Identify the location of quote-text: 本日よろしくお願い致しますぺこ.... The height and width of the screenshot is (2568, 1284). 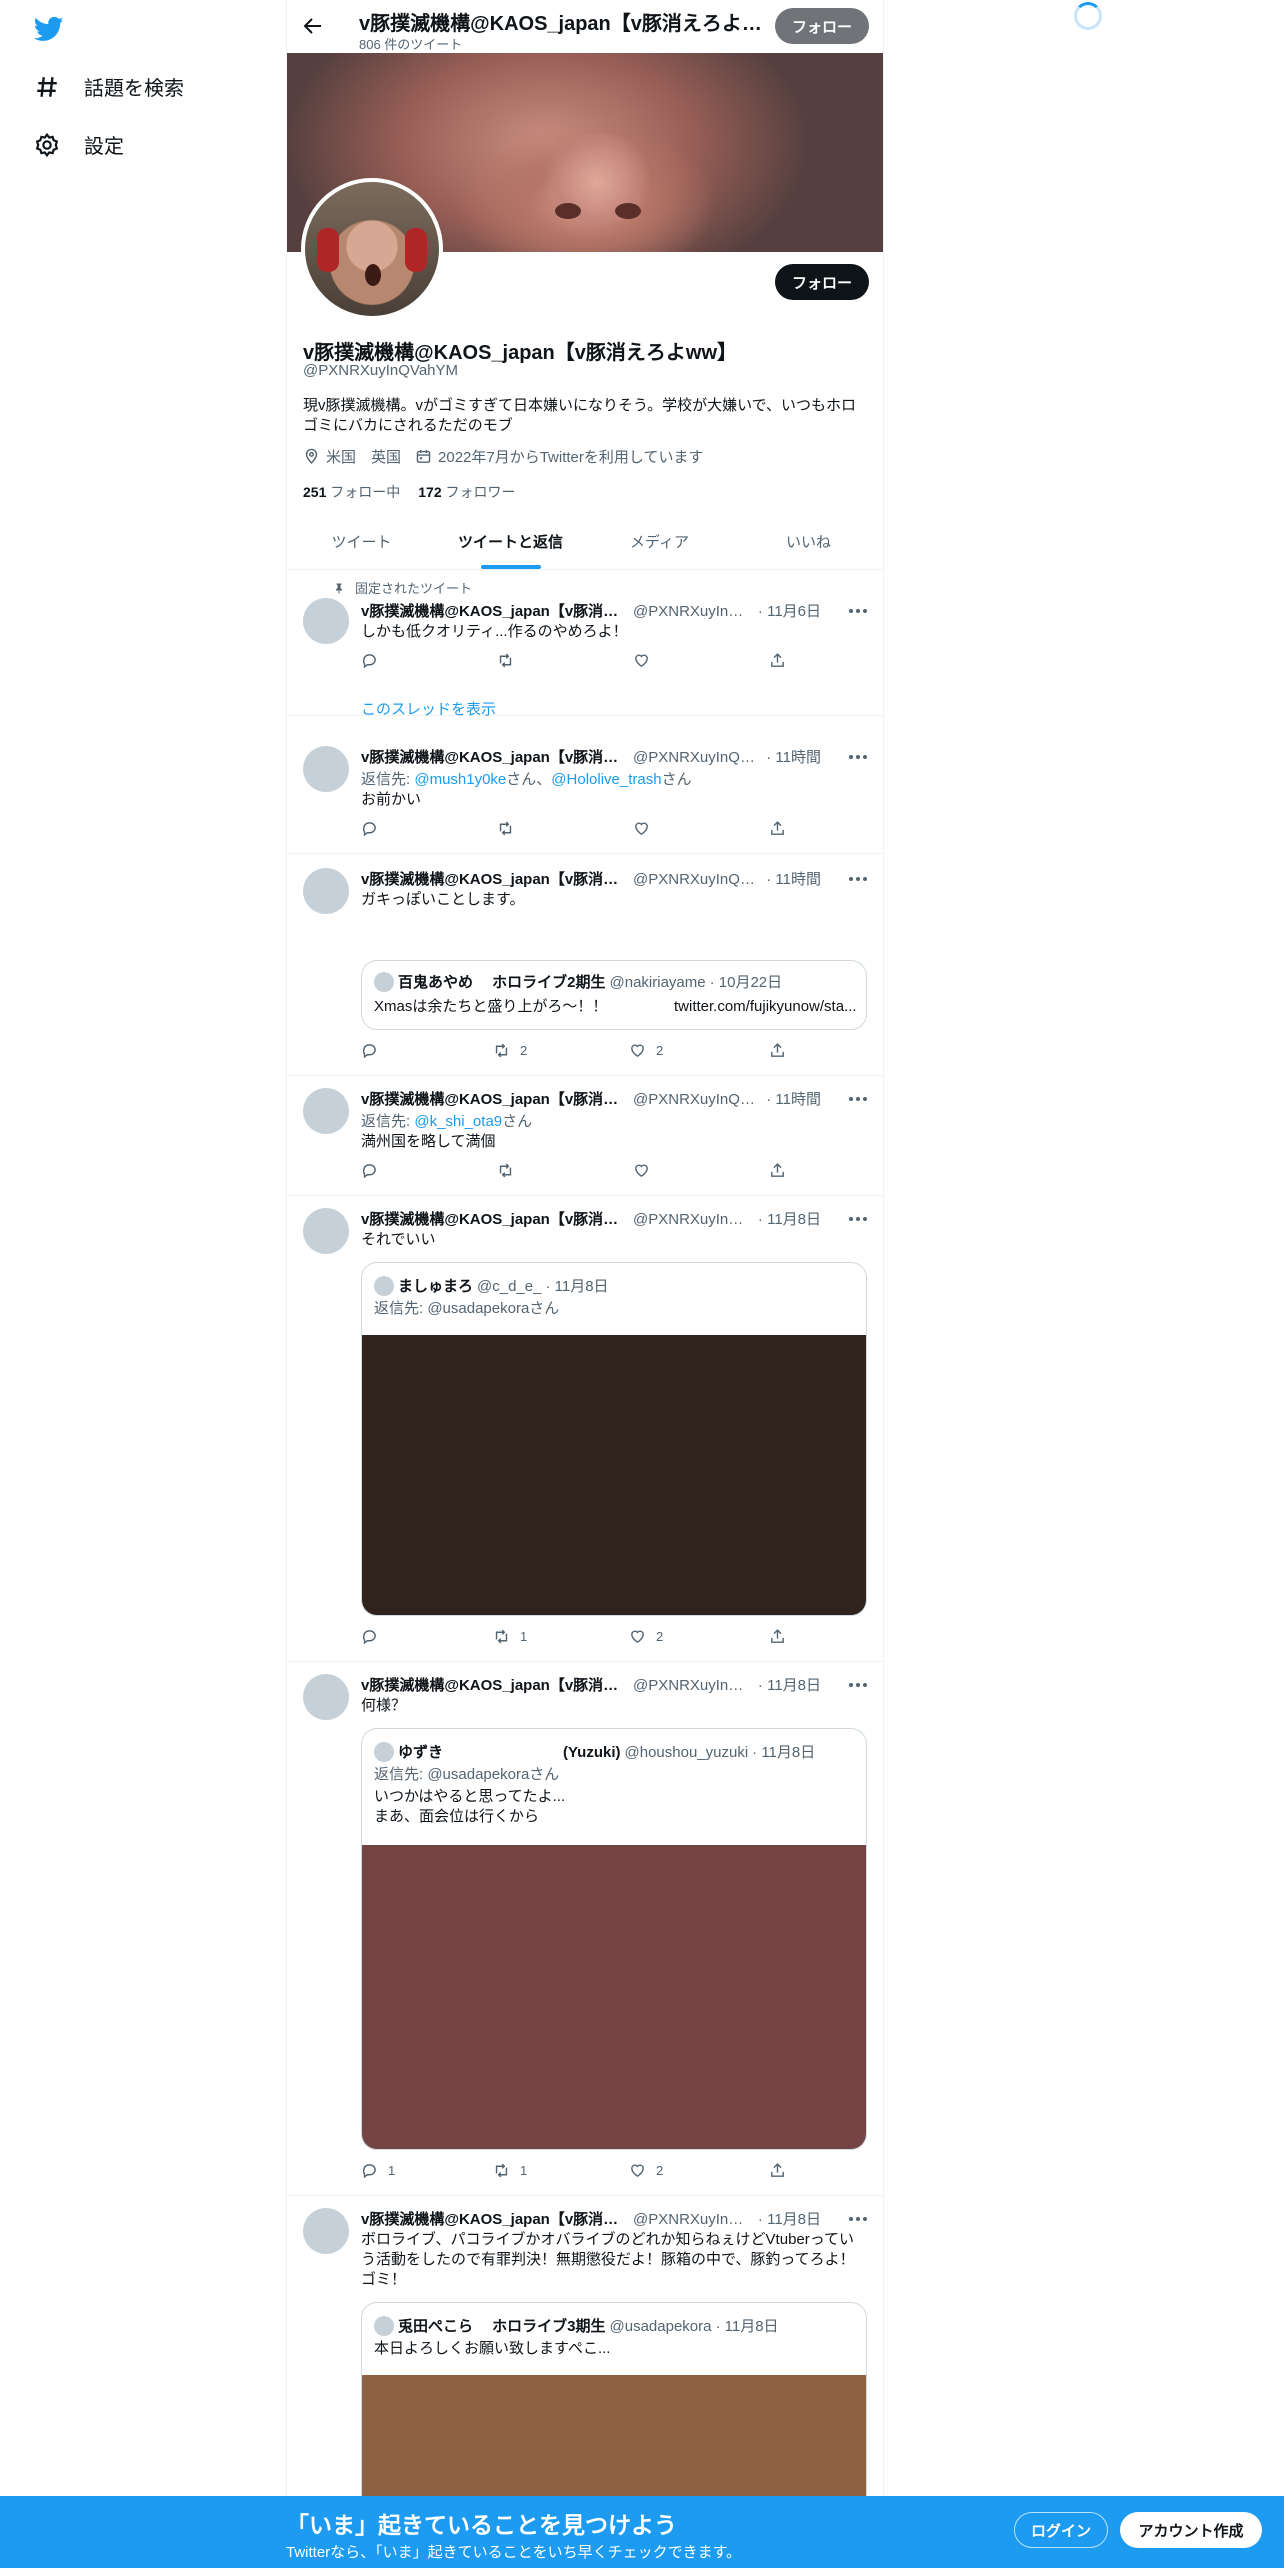
(492, 2348).